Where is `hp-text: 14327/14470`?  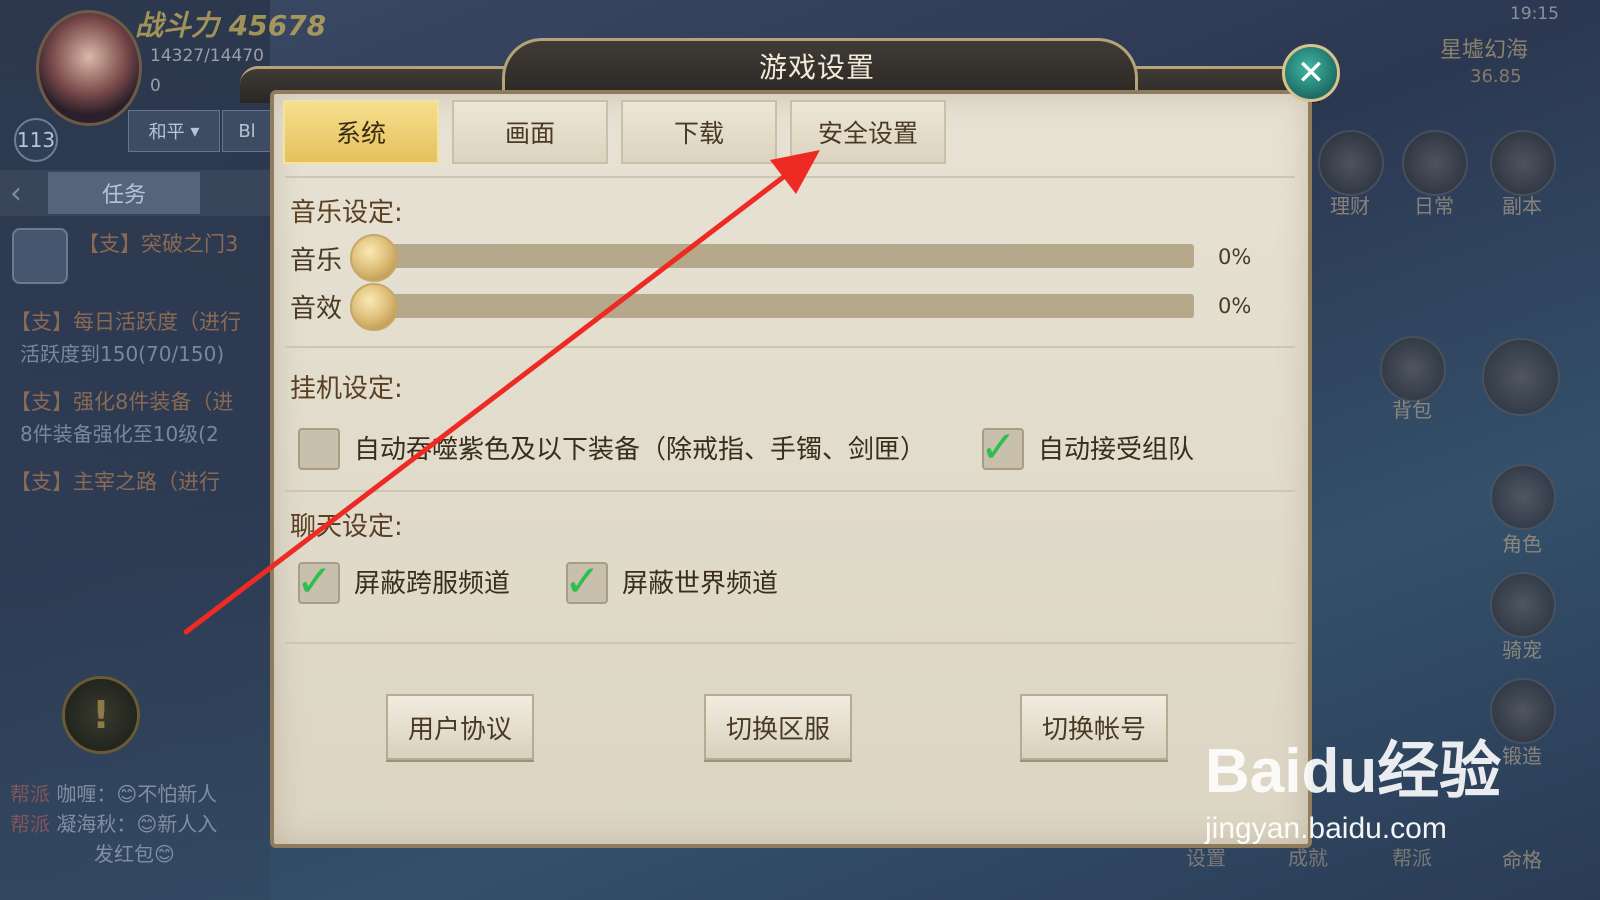
hp-text: 14327/14470 is located at coordinates (207, 56).